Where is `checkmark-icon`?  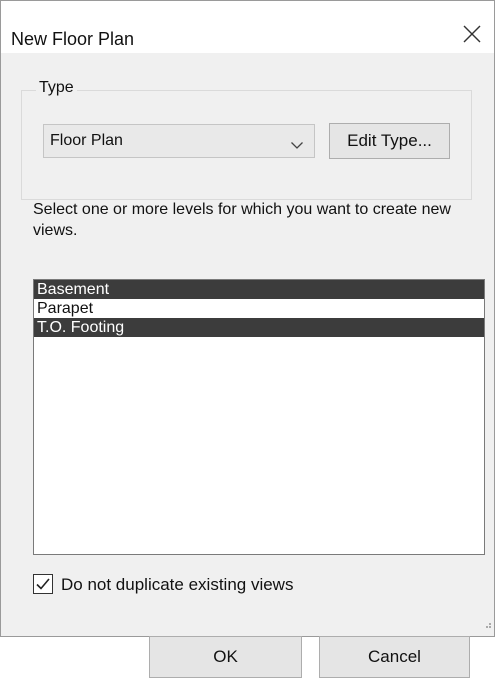
checkmark-icon is located at coordinates (43, 584).